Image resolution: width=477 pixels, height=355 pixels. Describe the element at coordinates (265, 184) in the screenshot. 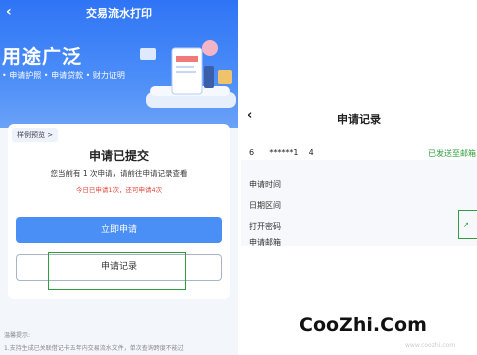

I see `row-apply-time: 申请时间` at that location.